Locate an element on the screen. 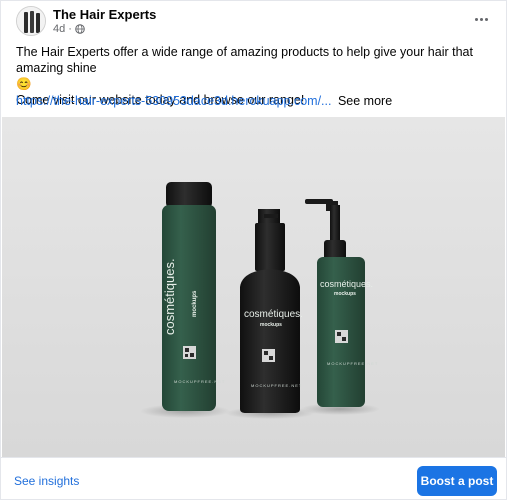  post-footer: See insights Boost a post is located at coordinates (253, 479).